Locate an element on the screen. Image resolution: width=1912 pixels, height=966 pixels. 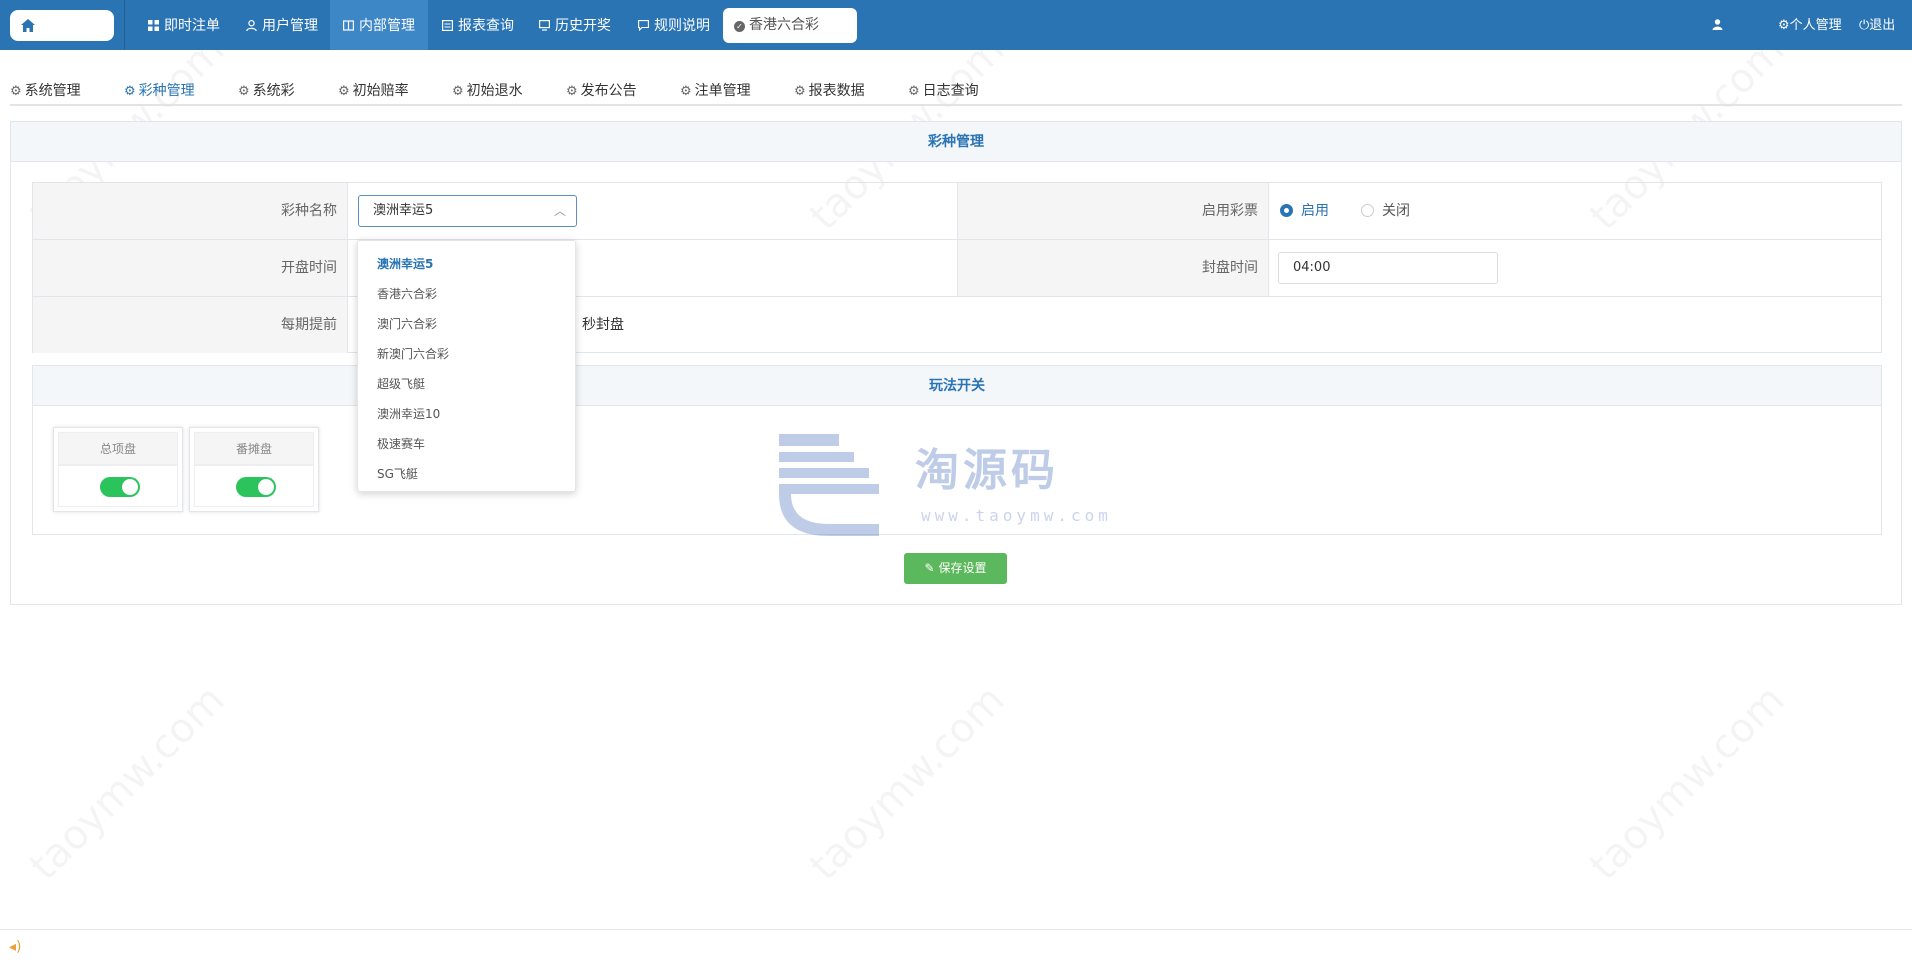
tab-lottery-management: ⚙ 彩种管理 is located at coordinates (159, 93).